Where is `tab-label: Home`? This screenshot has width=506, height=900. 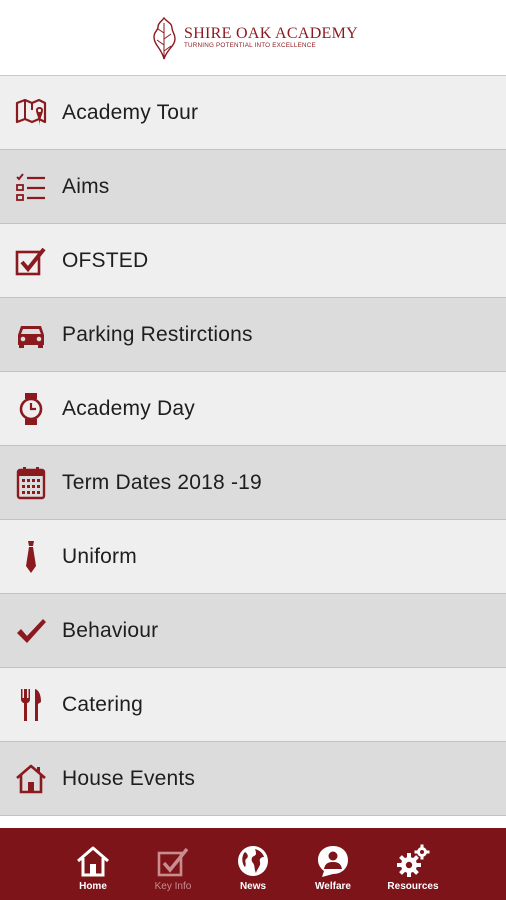 tab-label: Home is located at coordinates (93, 886).